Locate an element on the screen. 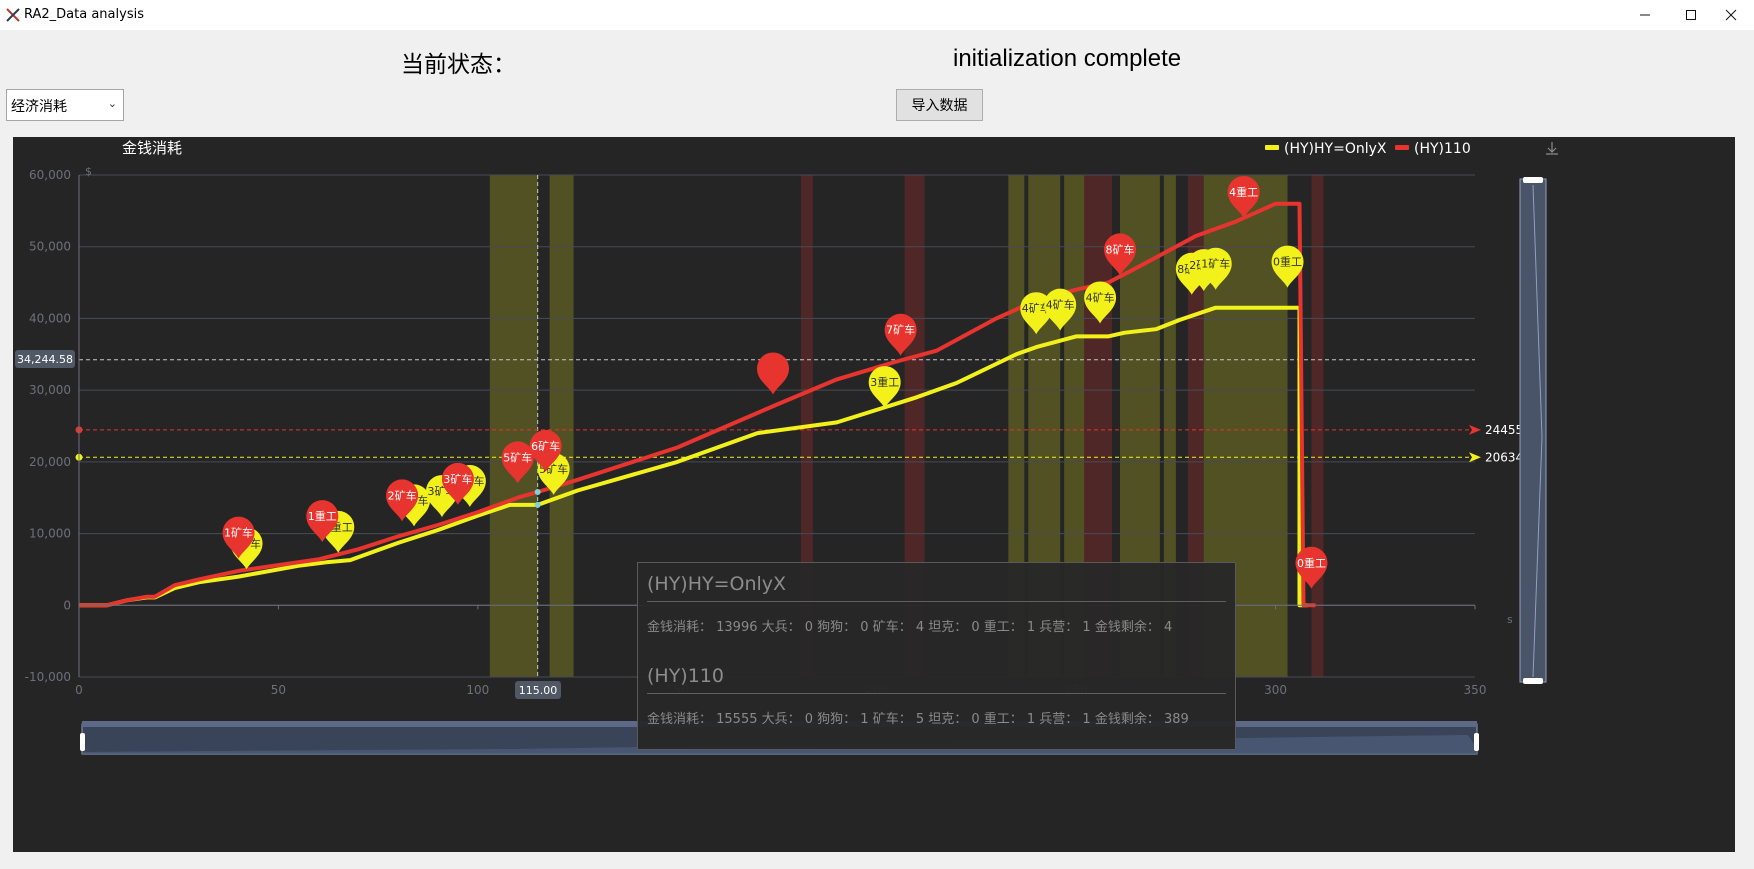 The height and width of the screenshot is (869, 1754). legend-swatch-red is located at coordinates (1402, 147).